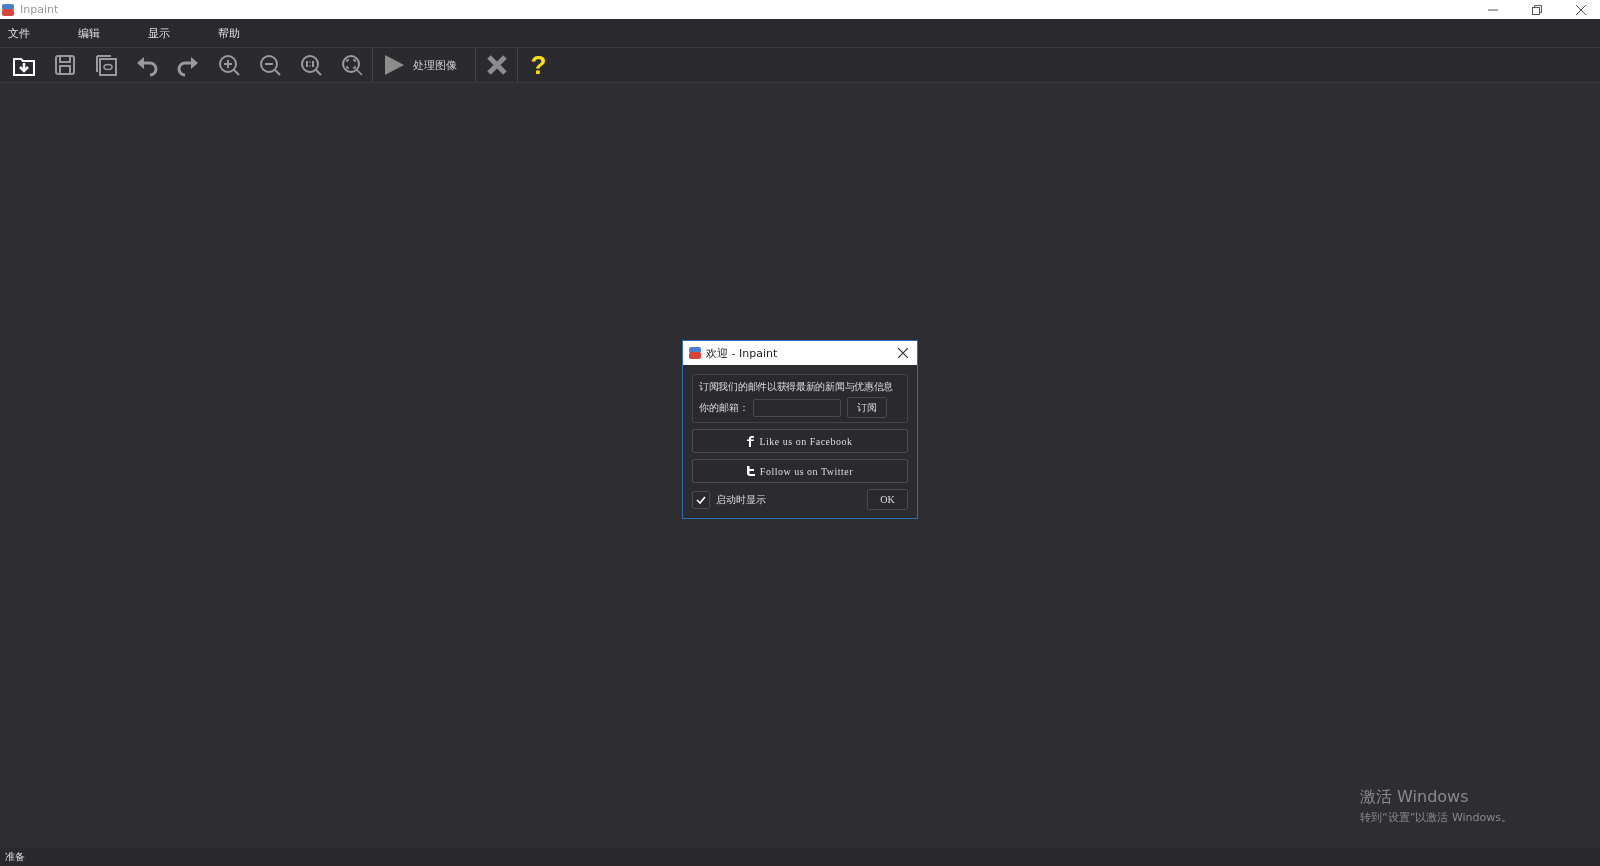  I want to click on help-button: ?, so click(538, 65).